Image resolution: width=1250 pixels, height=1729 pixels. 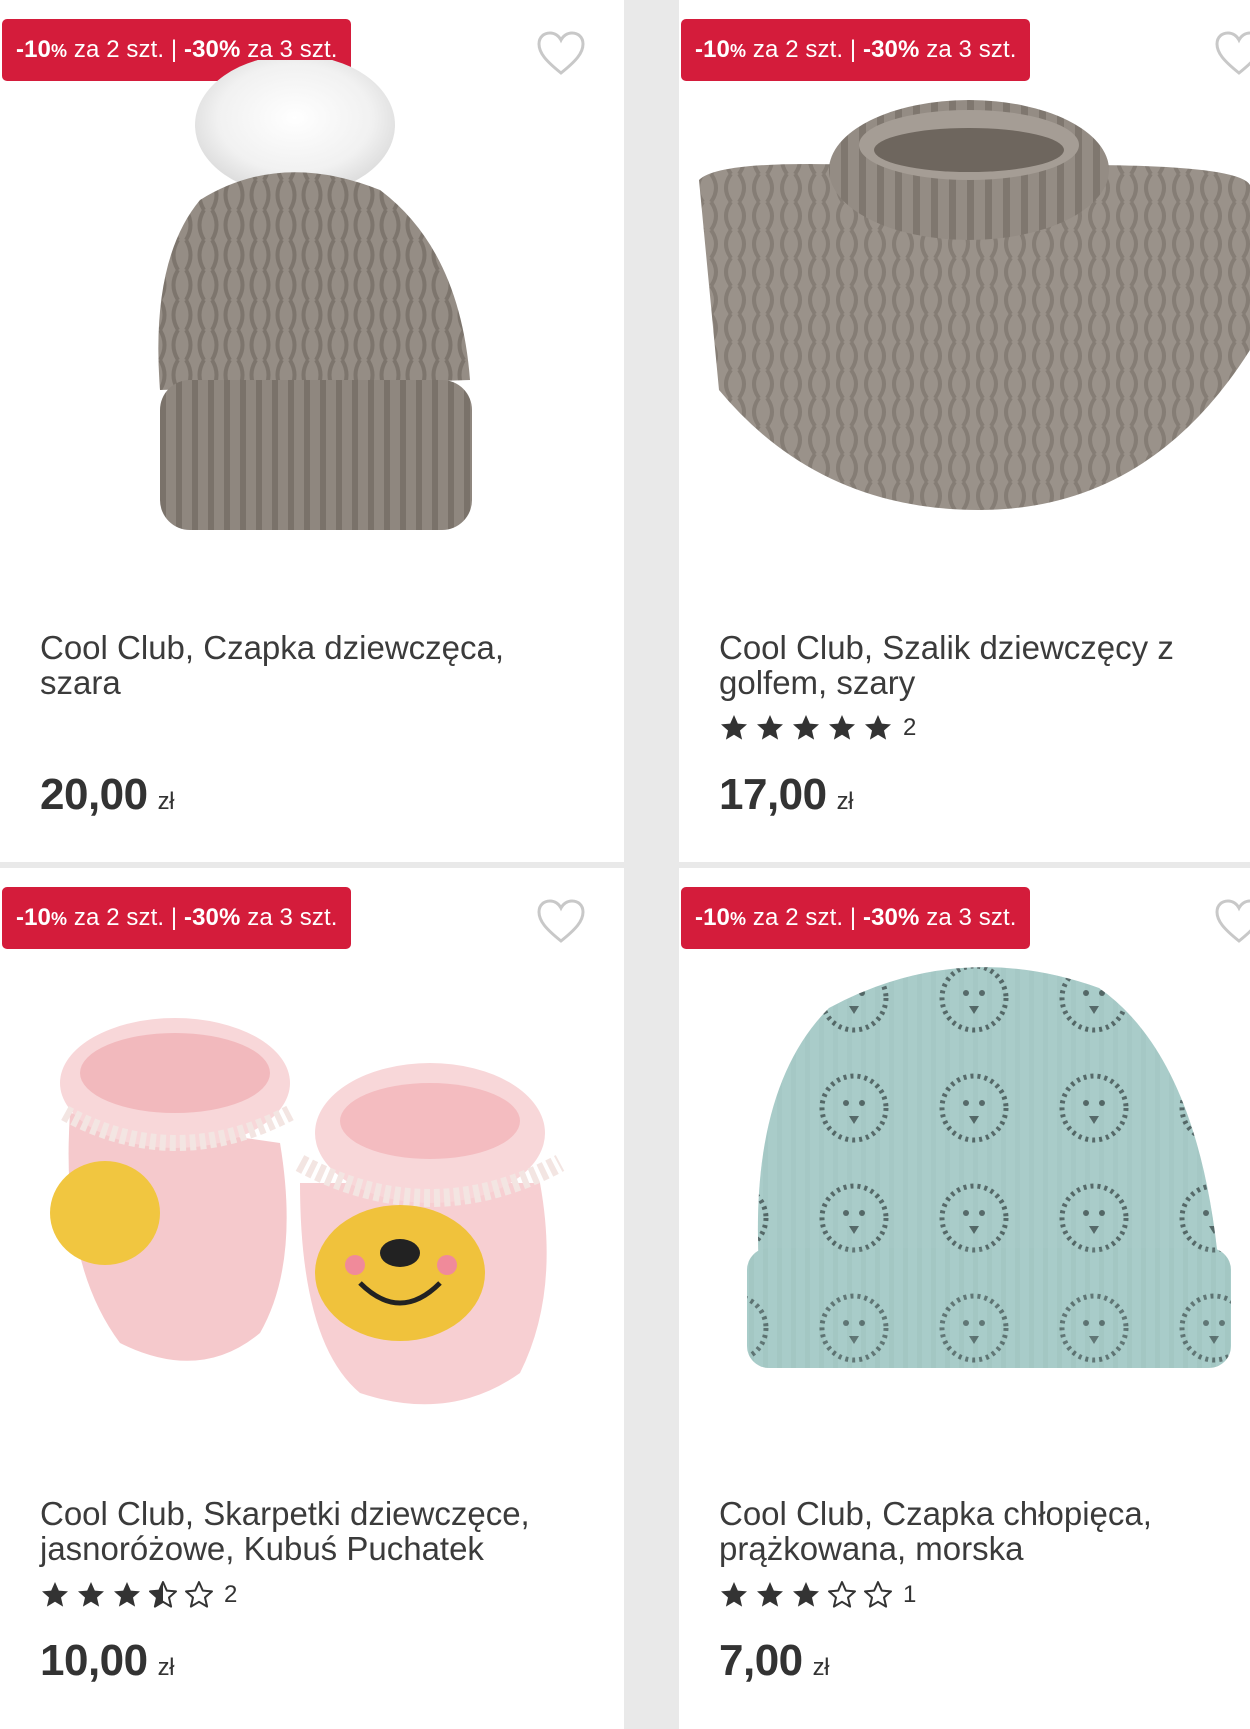 What do you see at coordinates (107, 1660) in the screenshot?
I see `product-price: 10,00 zł` at bounding box center [107, 1660].